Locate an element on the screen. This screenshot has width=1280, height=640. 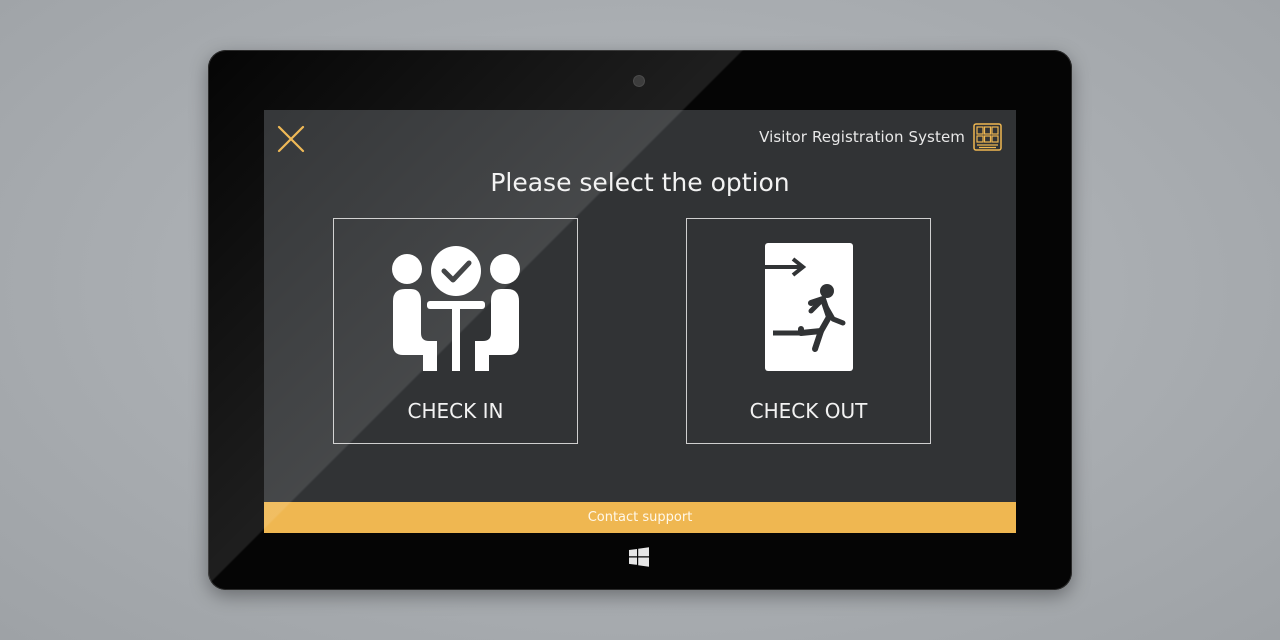
app-header: Visitor Registration System is located at coordinates (880, 137).